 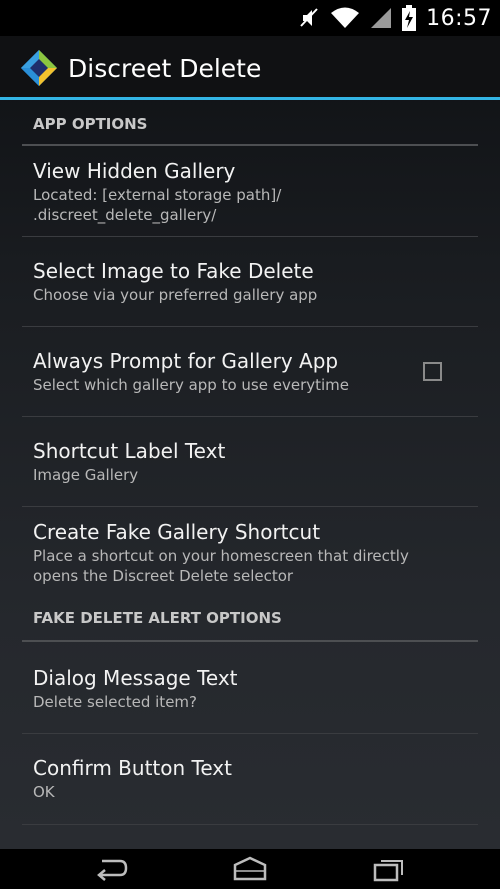 I want to click on action-bar: Discreet Delete, so click(x=250, y=68).